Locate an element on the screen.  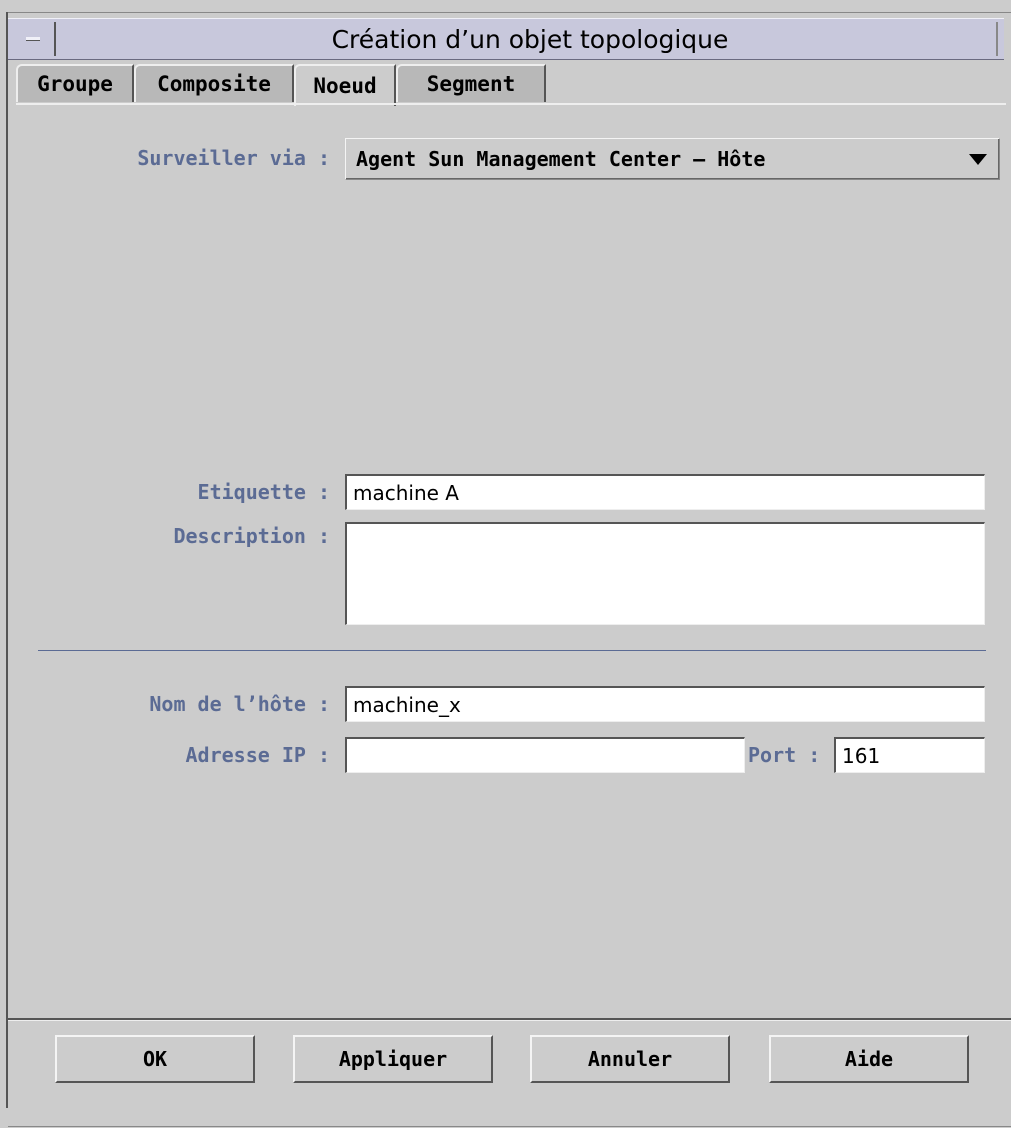
section-divider is located at coordinates (512, 650).